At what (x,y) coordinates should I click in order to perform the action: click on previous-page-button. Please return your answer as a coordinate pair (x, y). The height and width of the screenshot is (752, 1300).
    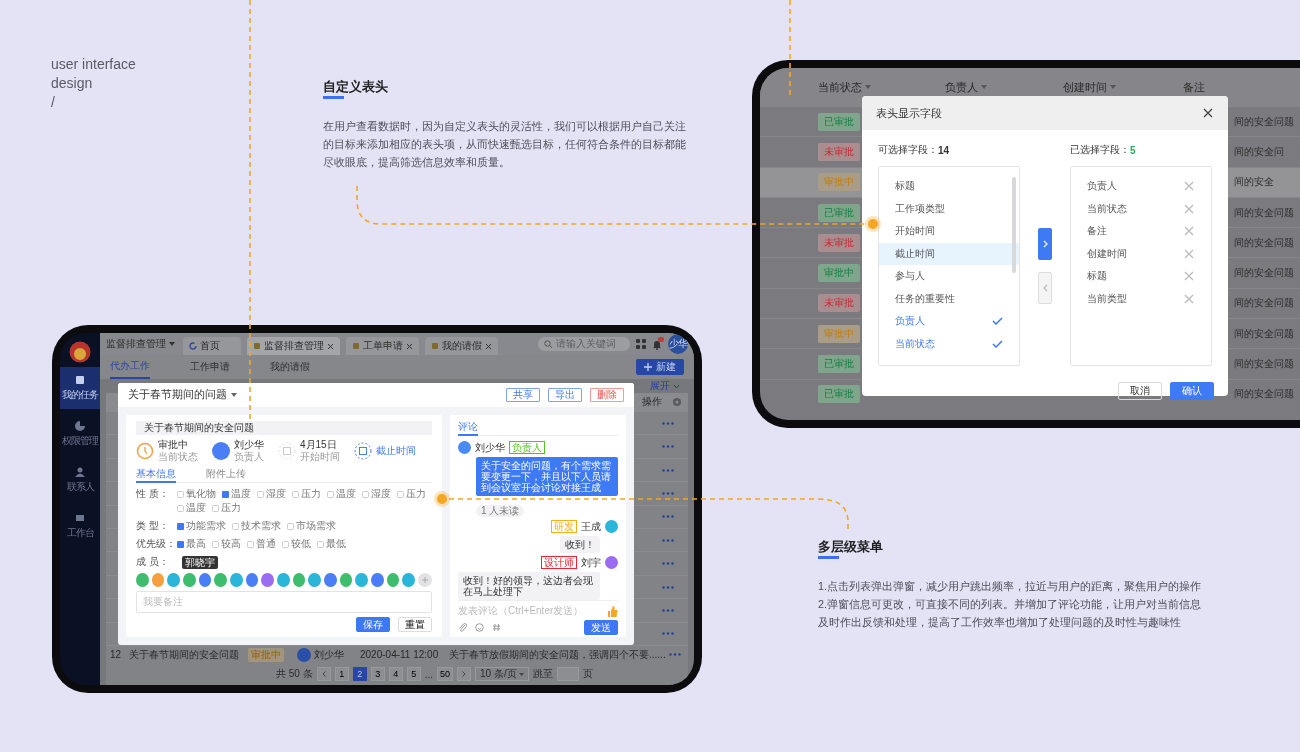
    Looking at the image, I should click on (323, 674).